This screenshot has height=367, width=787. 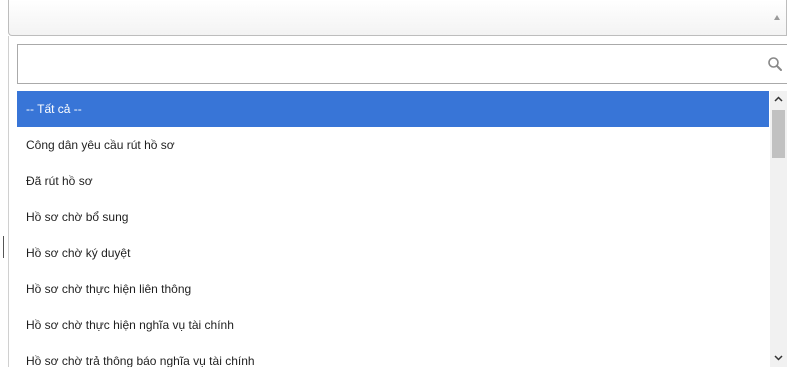 What do you see at coordinates (778, 229) in the screenshot?
I see `scrollbar` at bounding box center [778, 229].